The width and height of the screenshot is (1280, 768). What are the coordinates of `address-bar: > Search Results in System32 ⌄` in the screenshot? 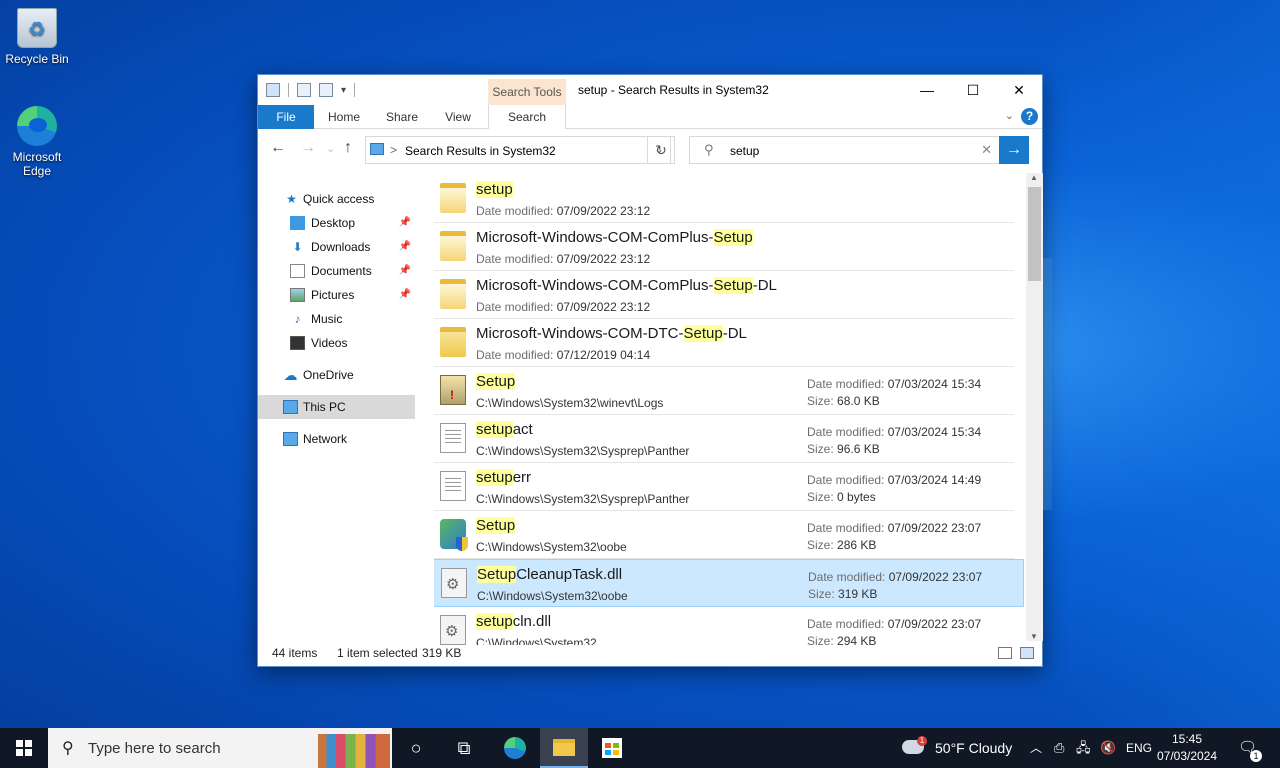 It's located at (518, 150).